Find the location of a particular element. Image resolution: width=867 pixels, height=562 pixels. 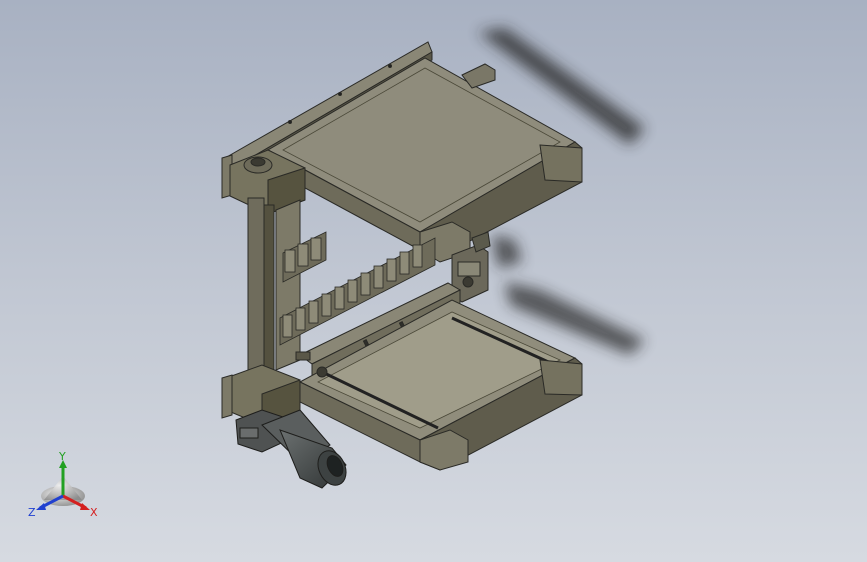

axis-triad: Y X Z is located at coordinates (63, 484).